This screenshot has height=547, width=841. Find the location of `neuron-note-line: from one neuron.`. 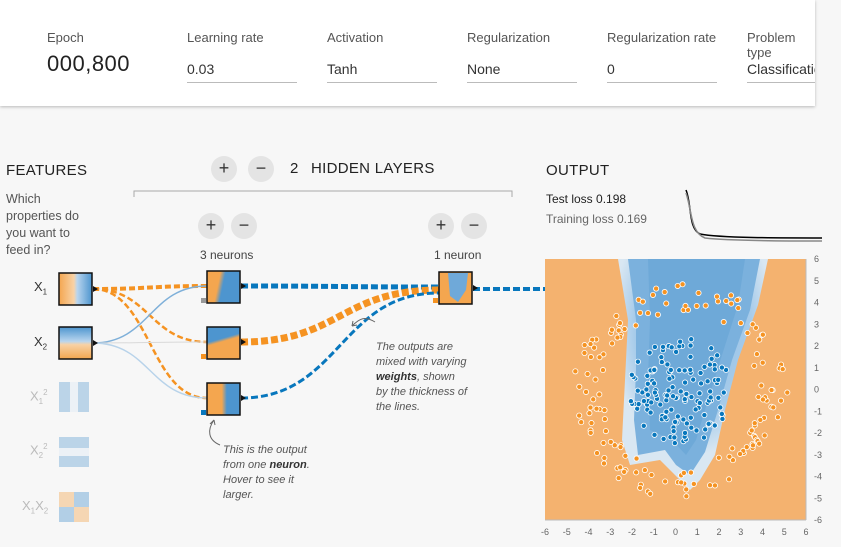

neuron-note-line: from one neuron. is located at coordinates (266, 465).